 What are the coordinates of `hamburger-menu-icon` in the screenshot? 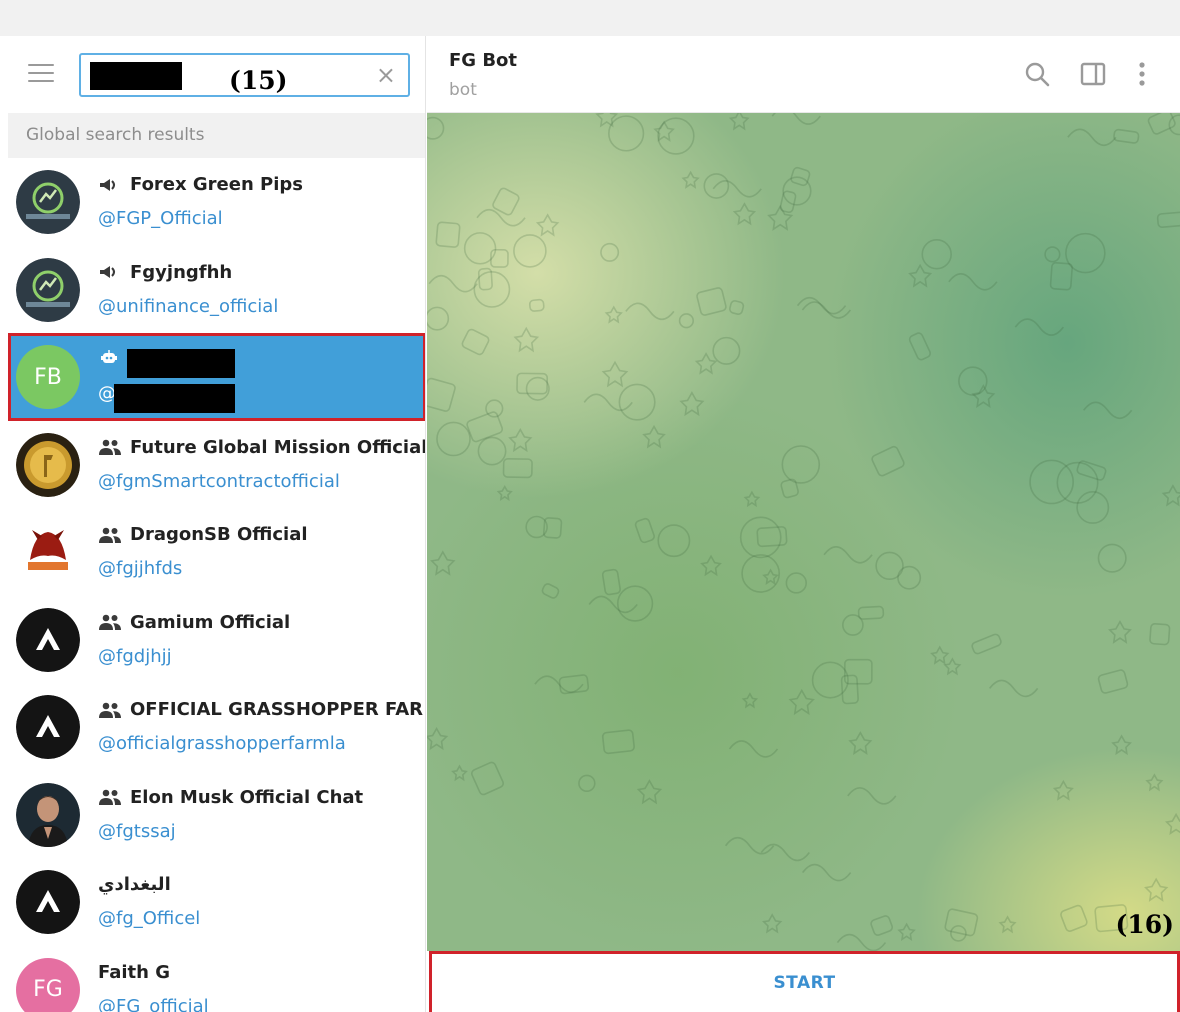 It's located at (41, 74).